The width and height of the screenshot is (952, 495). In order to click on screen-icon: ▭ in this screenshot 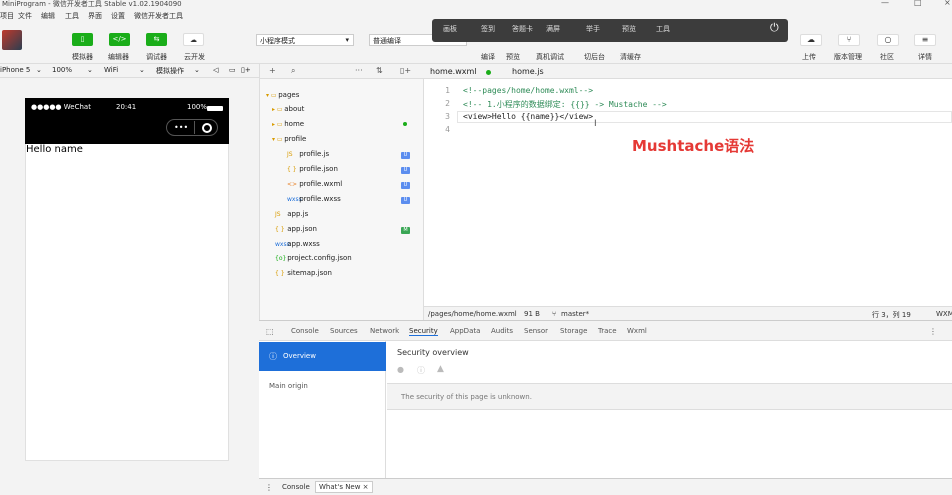, I will do `click(232, 70)`.